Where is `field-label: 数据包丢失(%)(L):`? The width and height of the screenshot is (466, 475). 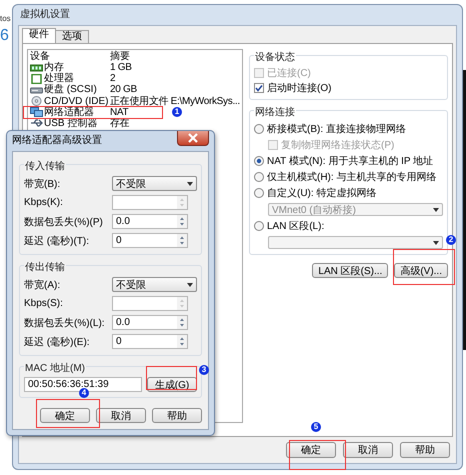
field-label: 数据包丢失(%)(L): is located at coordinates (65, 323).